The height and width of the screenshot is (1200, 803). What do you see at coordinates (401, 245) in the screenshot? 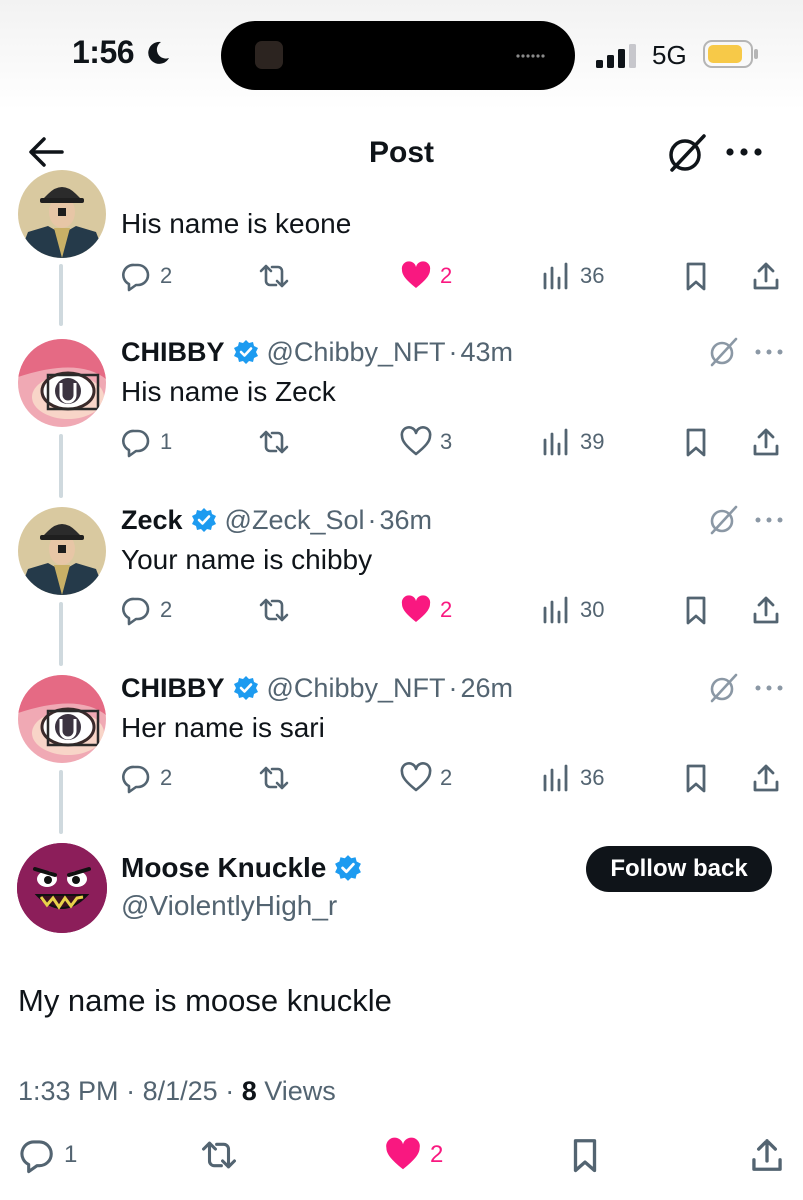
I see `reply-item: His name is keone 2 2 36` at bounding box center [401, 245].